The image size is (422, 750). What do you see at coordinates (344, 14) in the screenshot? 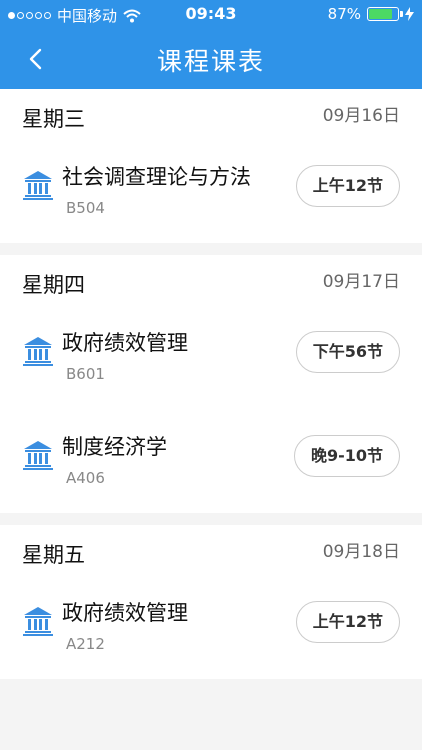
I see `battery-percent: 87%` at bounding box center [344, 14].